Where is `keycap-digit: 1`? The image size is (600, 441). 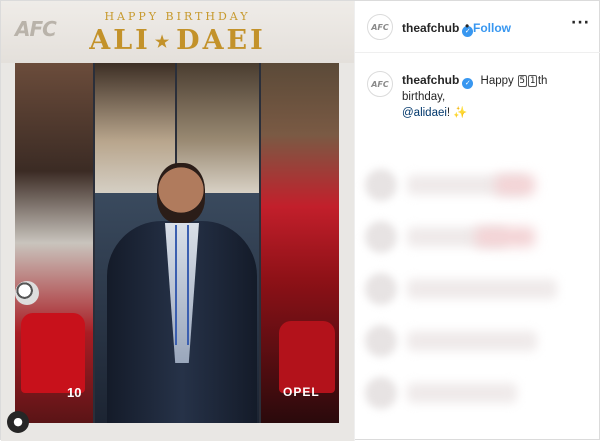 keycap-digit: 1 is located at coordinates (532, 81).